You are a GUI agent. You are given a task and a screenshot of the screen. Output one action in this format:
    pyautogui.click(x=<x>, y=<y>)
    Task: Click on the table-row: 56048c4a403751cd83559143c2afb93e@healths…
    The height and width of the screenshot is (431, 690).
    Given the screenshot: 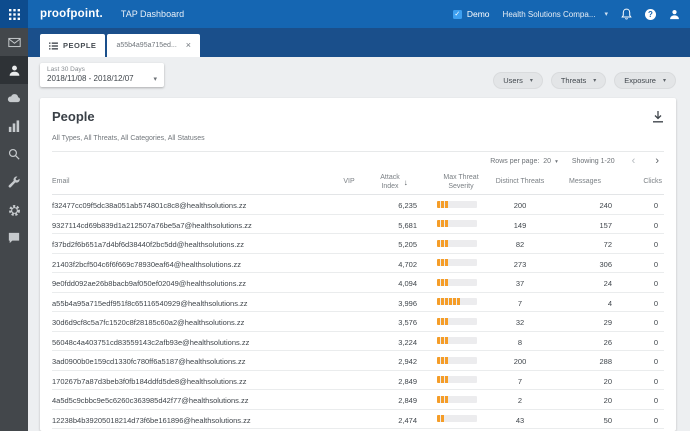 What is the action you would take?
    pyautogui.click(x=358, y=341)
    